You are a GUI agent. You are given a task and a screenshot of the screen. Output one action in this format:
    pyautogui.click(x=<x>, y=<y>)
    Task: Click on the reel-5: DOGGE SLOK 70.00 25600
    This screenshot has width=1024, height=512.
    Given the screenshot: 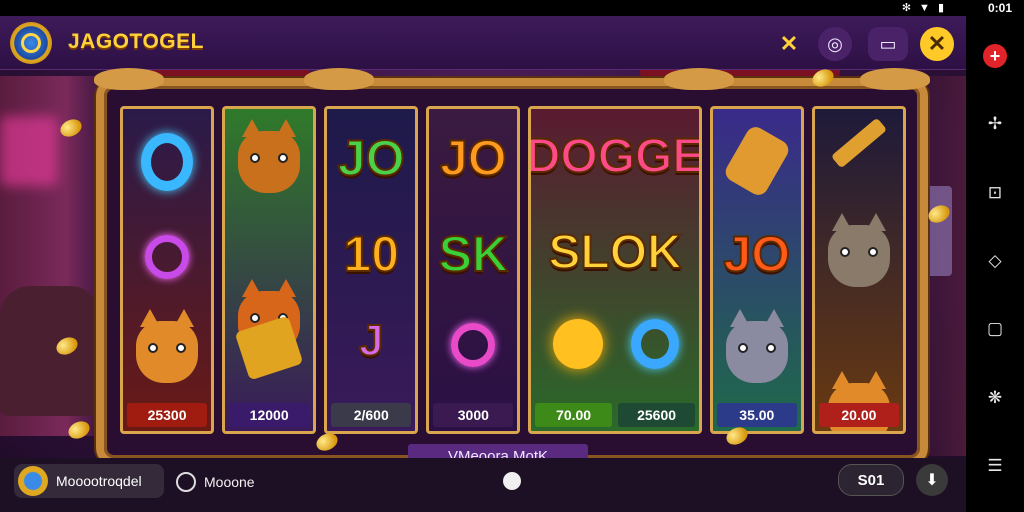 What is the action you would take?
    pyautogui.click(x=615, y=270)
    